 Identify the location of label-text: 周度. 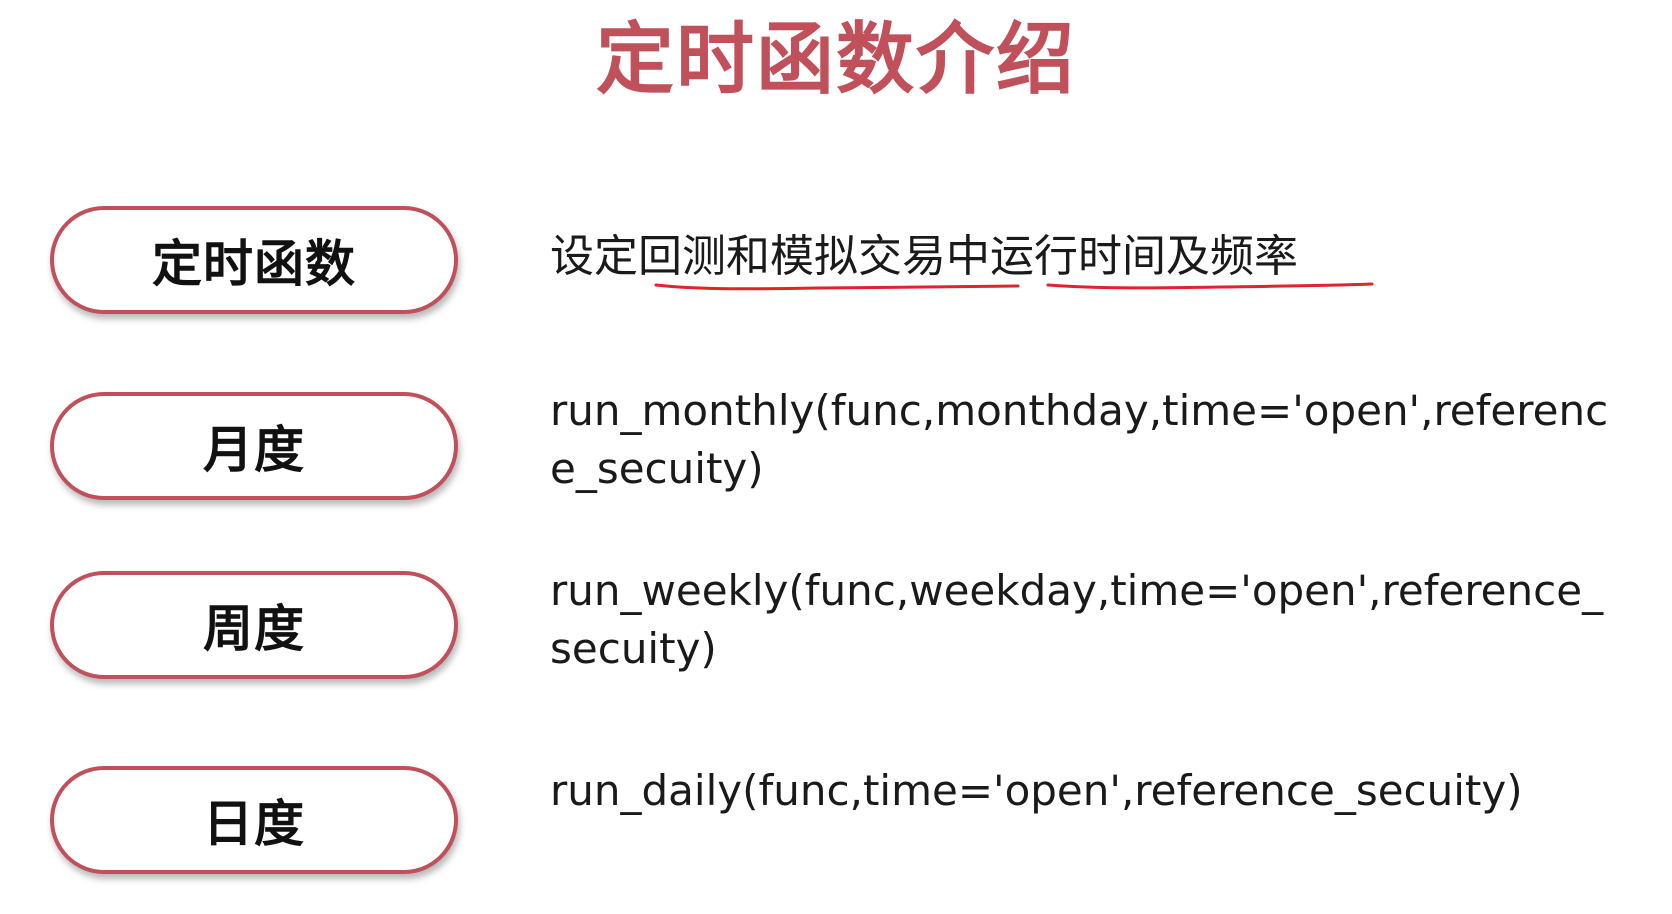
(254, 629).